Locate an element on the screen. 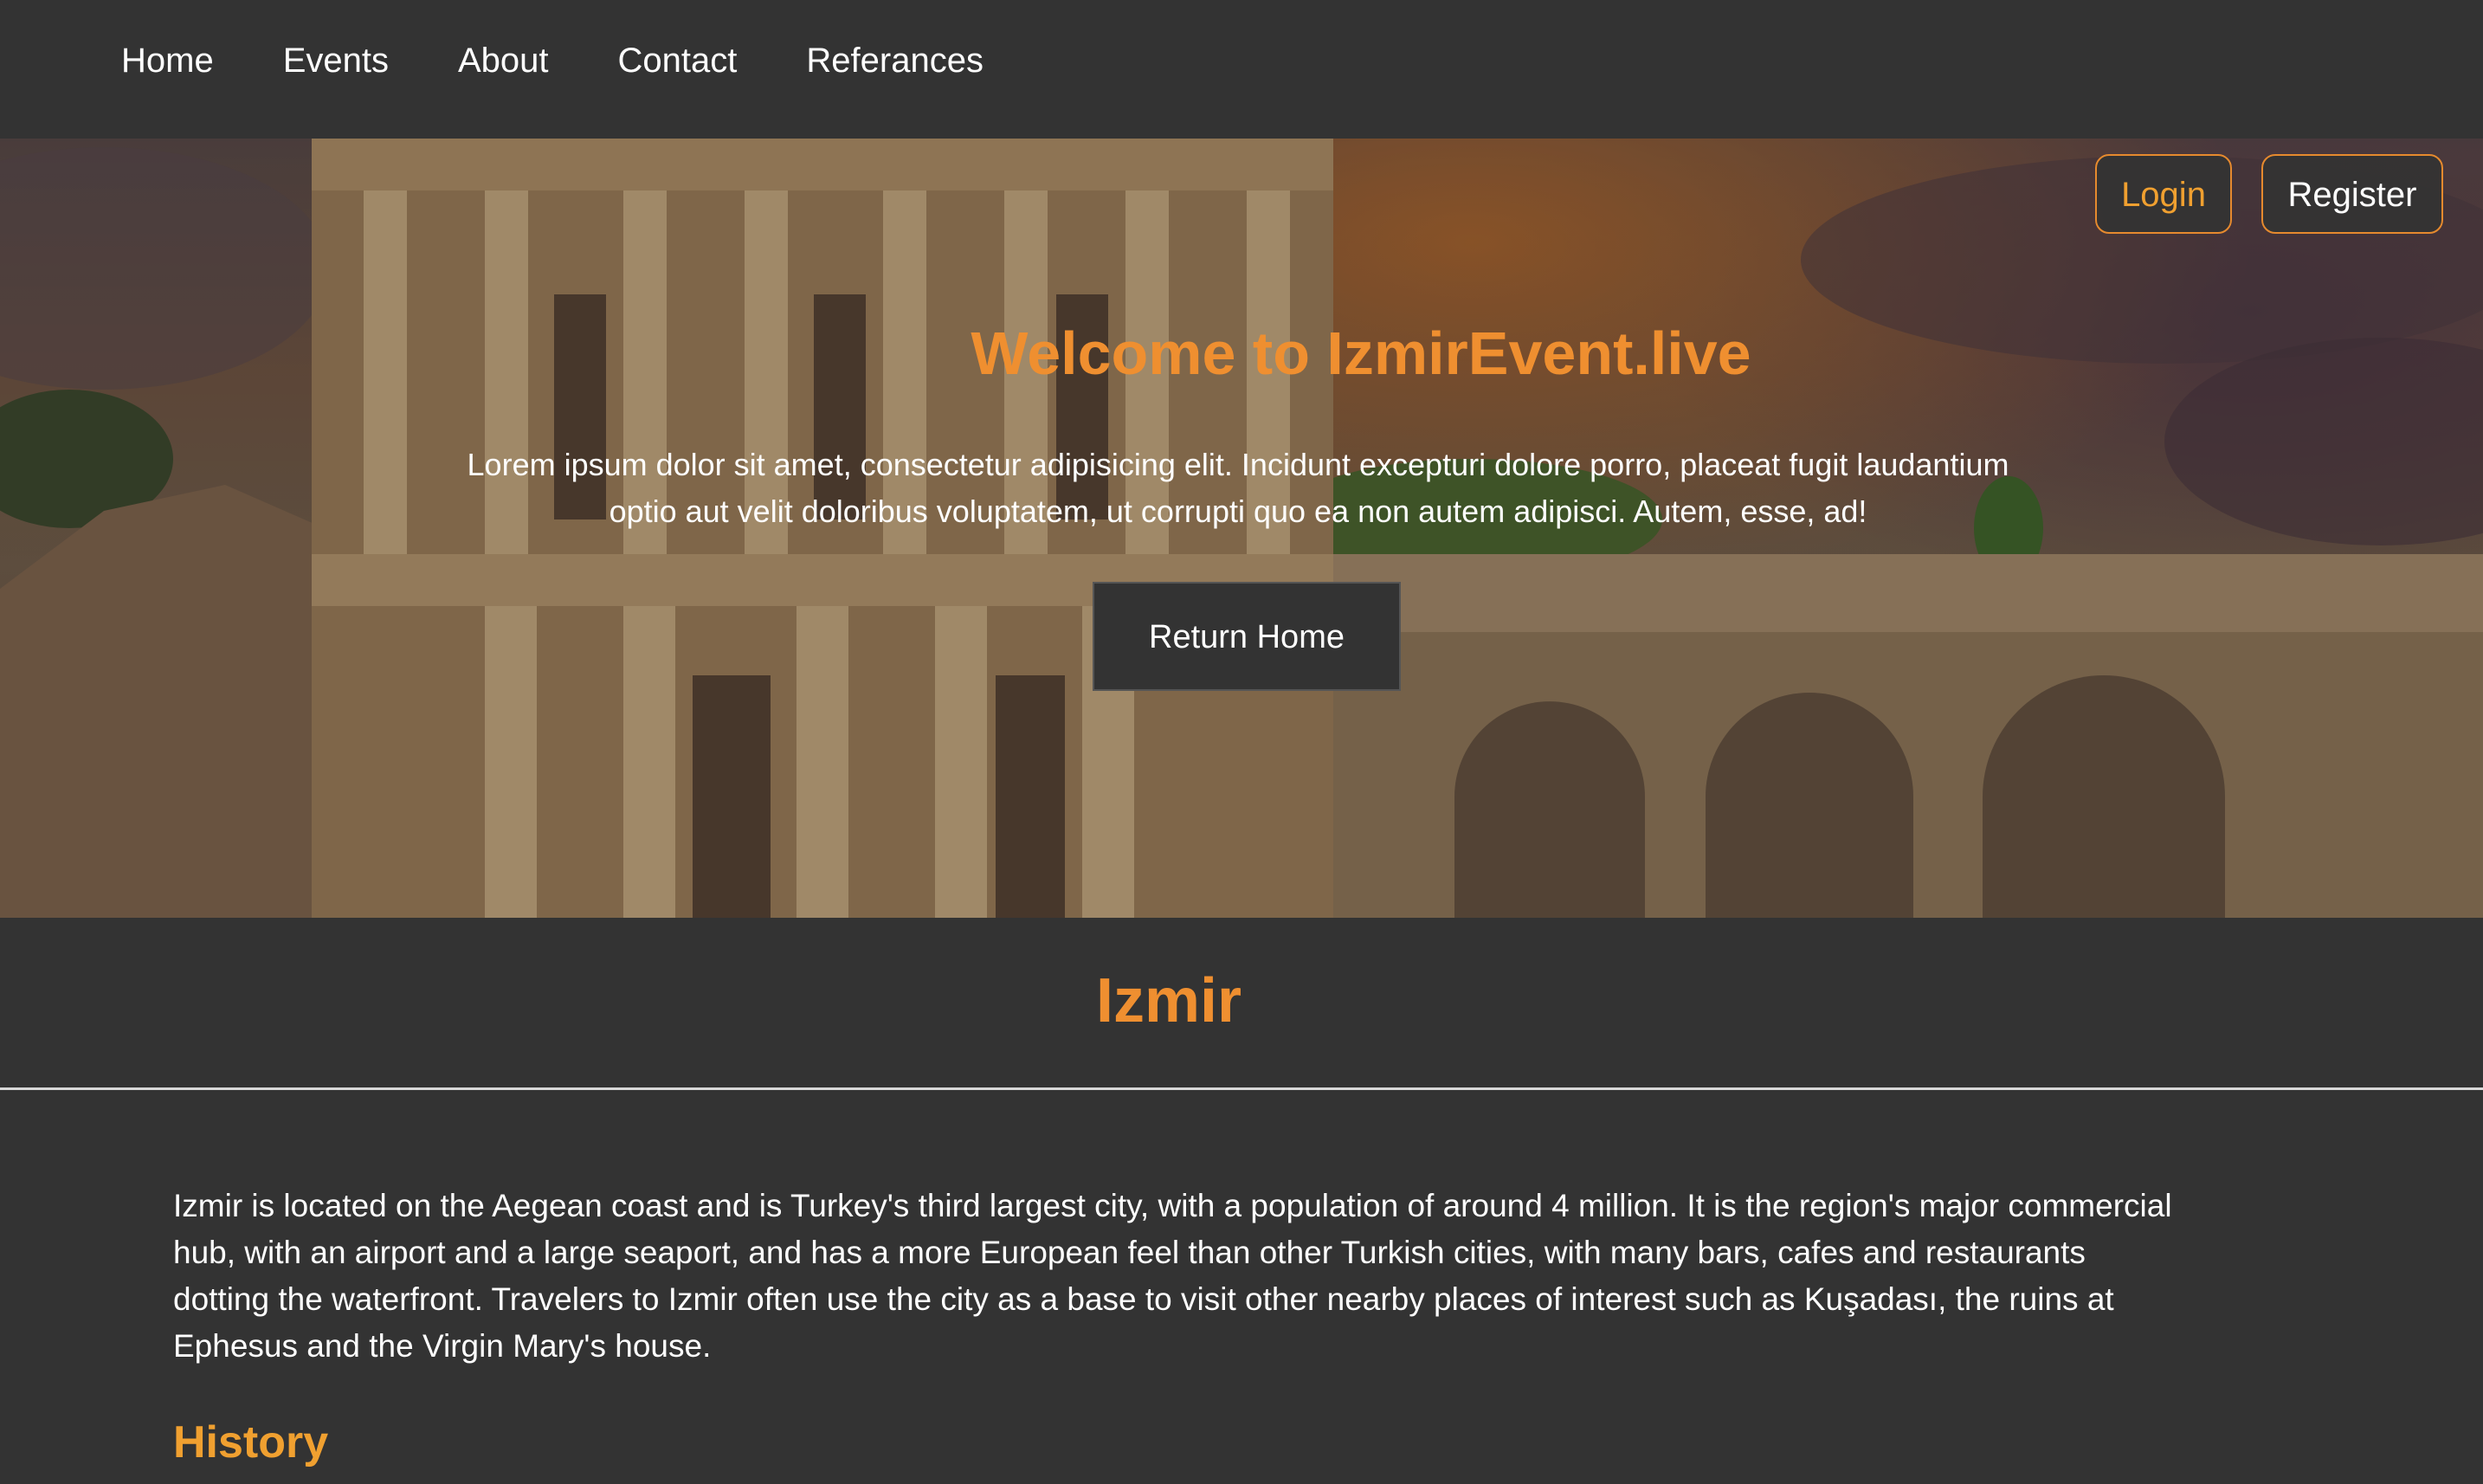  hero-title: Welcome to IzmirEvent.live is located at coordinates (1361, 353).